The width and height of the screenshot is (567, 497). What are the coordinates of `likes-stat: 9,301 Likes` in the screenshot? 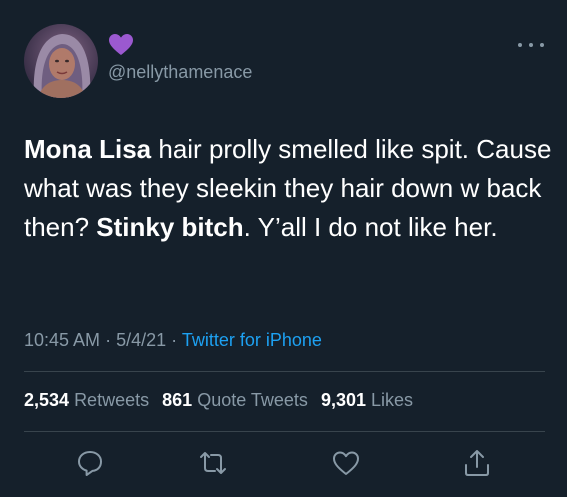 It's located at (367, 400).